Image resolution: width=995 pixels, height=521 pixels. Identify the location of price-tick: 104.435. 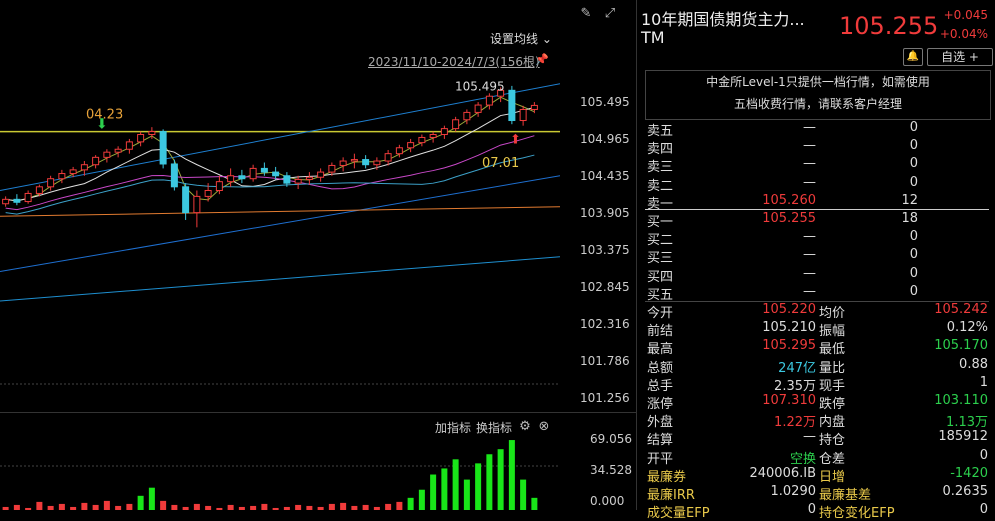
(605, 176).